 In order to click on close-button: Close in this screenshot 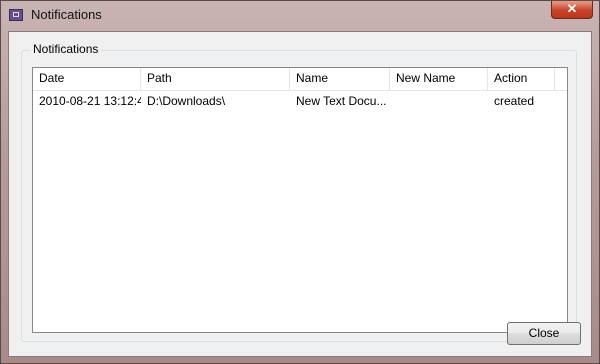, I will do `click(544, 333)`.